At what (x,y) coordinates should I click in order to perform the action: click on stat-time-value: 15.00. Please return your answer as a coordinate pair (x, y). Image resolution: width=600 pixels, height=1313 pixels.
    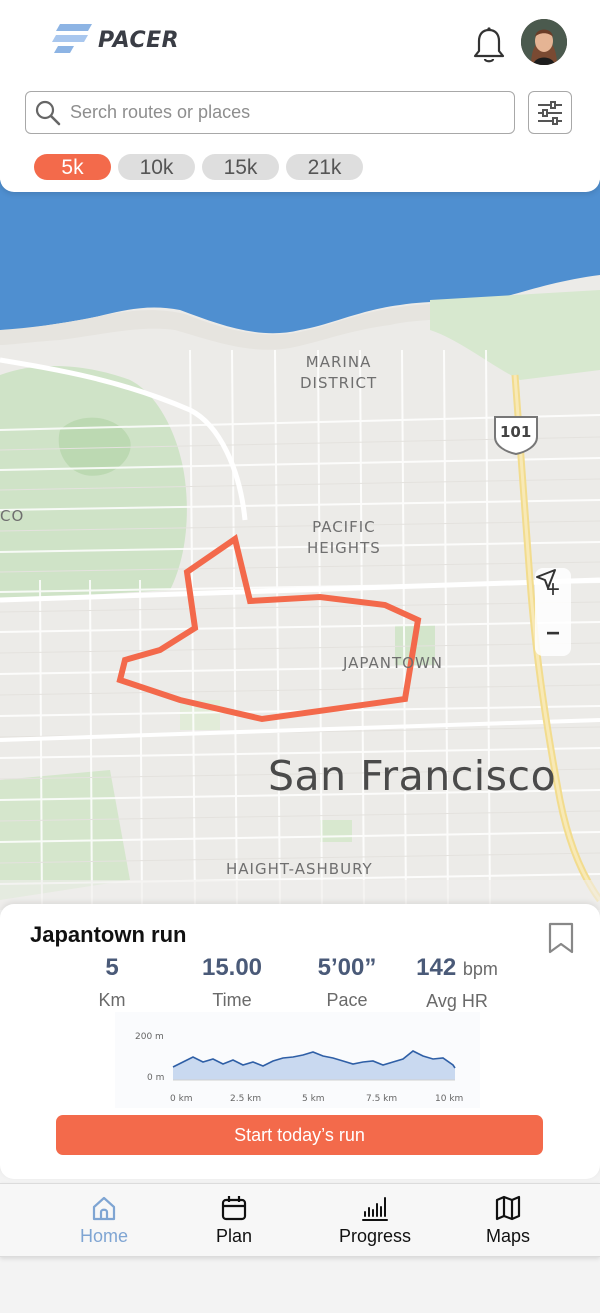
    Looking at the image, I should click on (232, 967).